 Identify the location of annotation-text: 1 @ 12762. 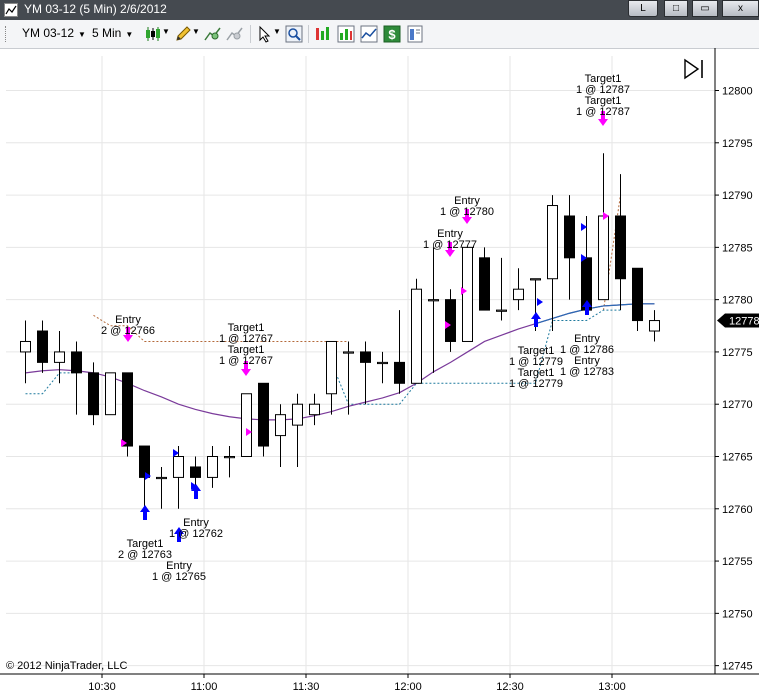
(196, 534).